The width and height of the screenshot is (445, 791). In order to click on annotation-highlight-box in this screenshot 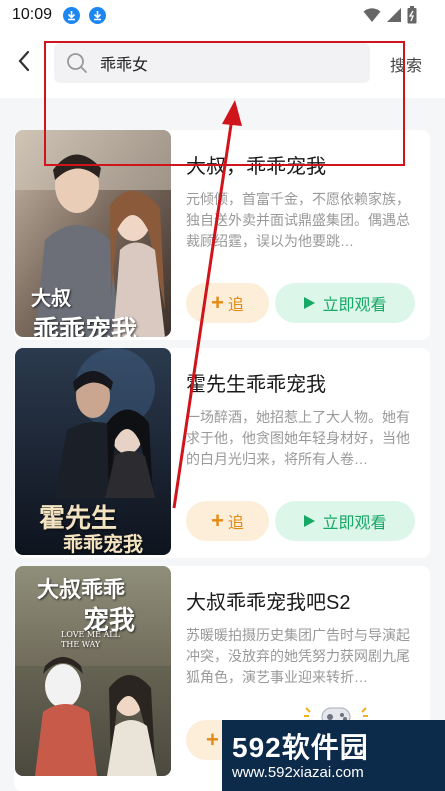, I will do `click(224, 103)`.